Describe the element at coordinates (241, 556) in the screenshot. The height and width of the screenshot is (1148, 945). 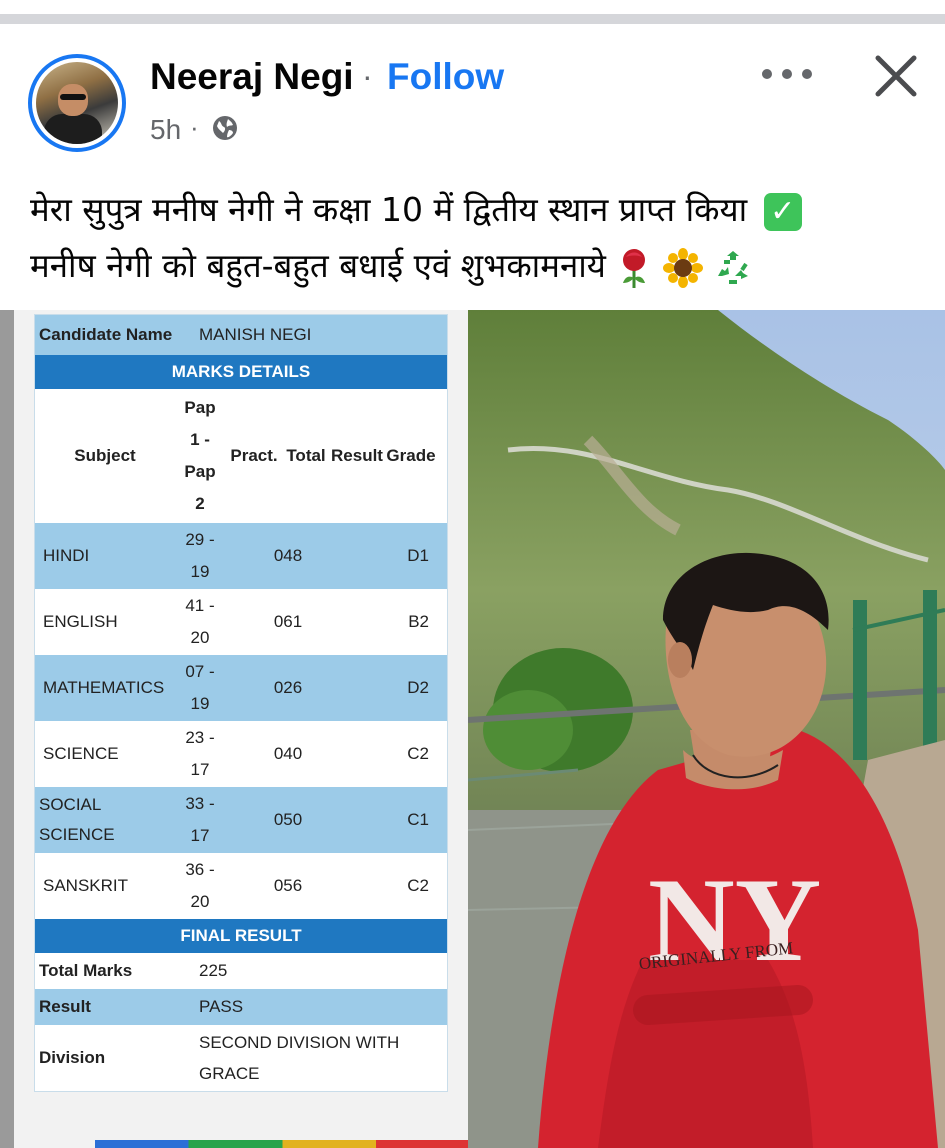
I see `table-row: HINDI 29 -19 048 D1` at that location.